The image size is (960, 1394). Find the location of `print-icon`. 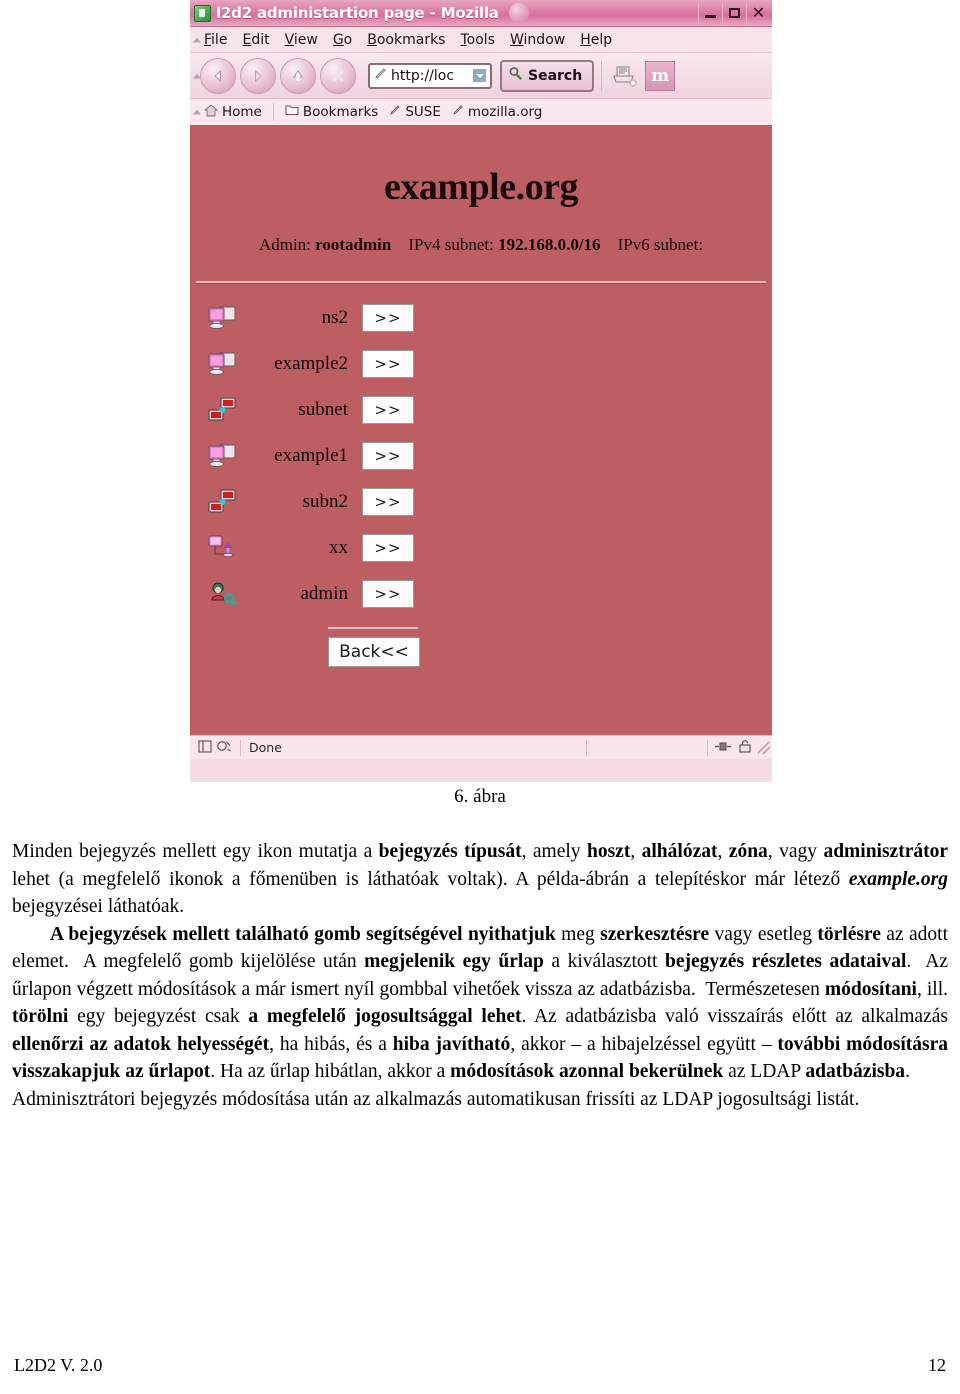

print-icon is located at coordinates (624, 76).